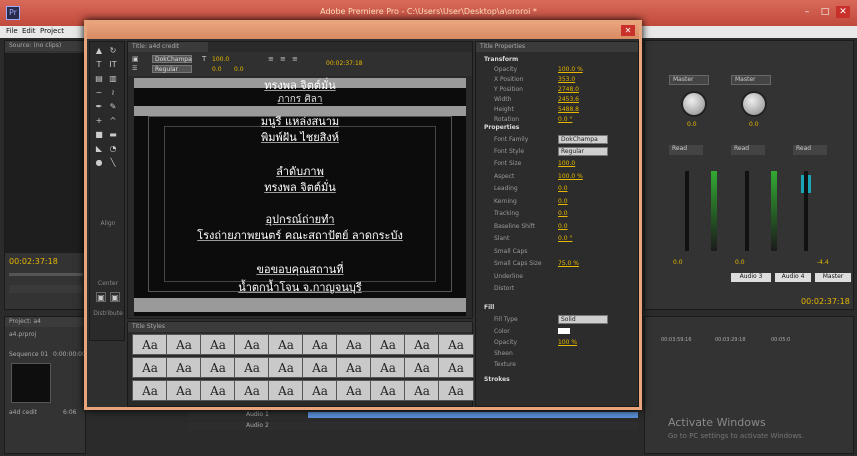  What do you see at coordinates (807, 12) in the screenshot?
I see `minimize-icon: –` at bounding box center [807, 12].